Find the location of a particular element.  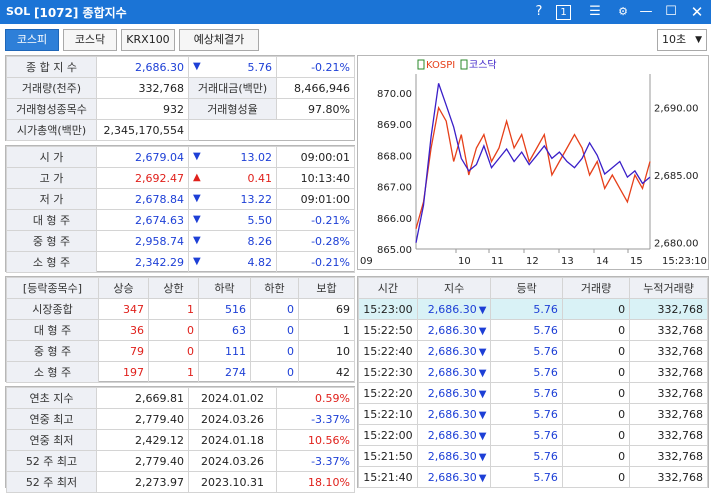

help-icon: ? is located at coordinates (539, 12).